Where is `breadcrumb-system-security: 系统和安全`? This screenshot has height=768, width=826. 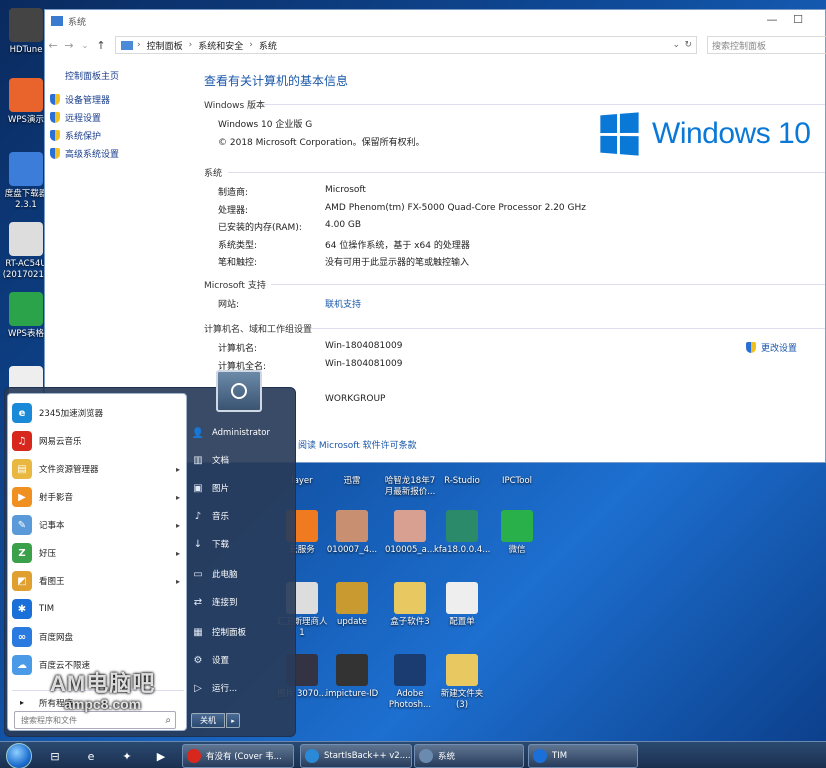
breadcrumb-system-security: 系统和安全 is located at coordinates (220, 45).